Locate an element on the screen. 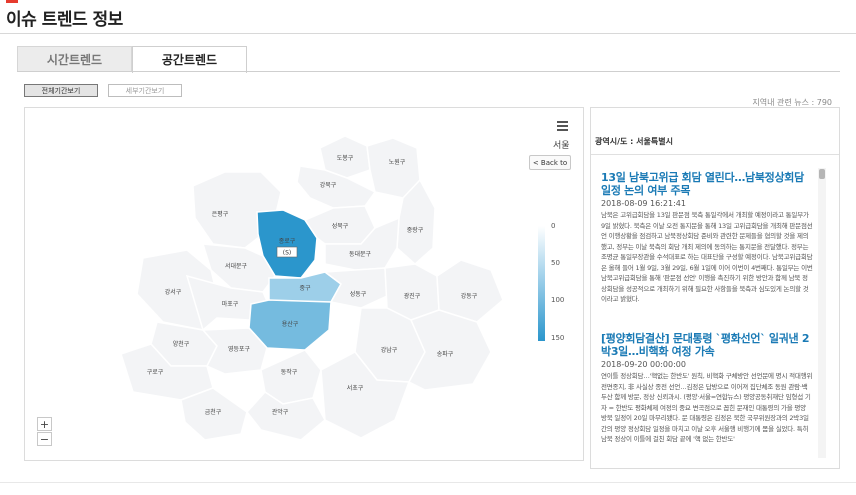 The image size is (856, 495). tab-time-trend: 시간트렌드 is located at coordinates (74, 59).